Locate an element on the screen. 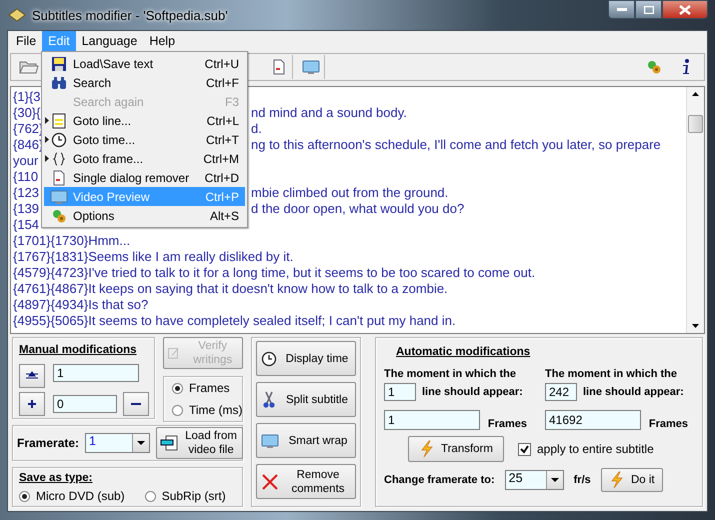 The image size is (715, 520). minus-button is located at coordinates (136, 404).